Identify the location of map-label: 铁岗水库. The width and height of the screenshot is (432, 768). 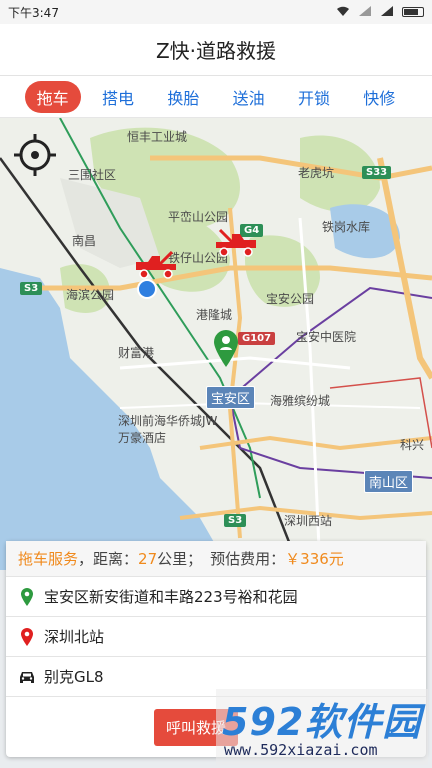
(346, 227).